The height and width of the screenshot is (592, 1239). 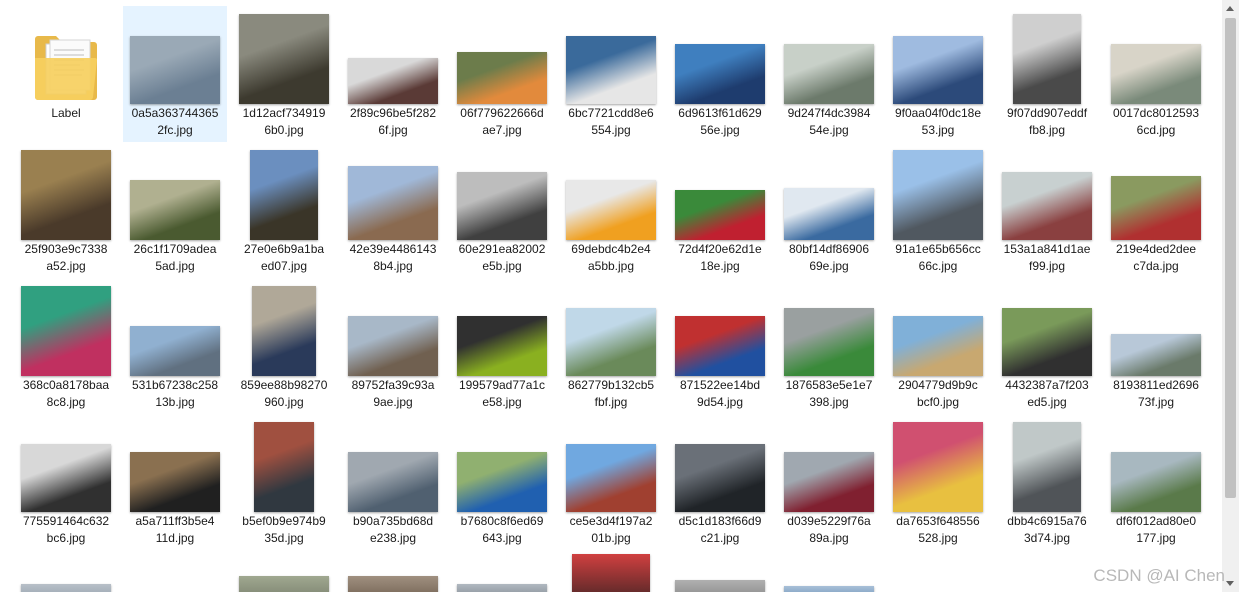 What do you see at coordinates (393, 394) in the screenshot?
I see `file-name: 89752fa39c93a 9ae.jpg` at bounding box center [393, 394].